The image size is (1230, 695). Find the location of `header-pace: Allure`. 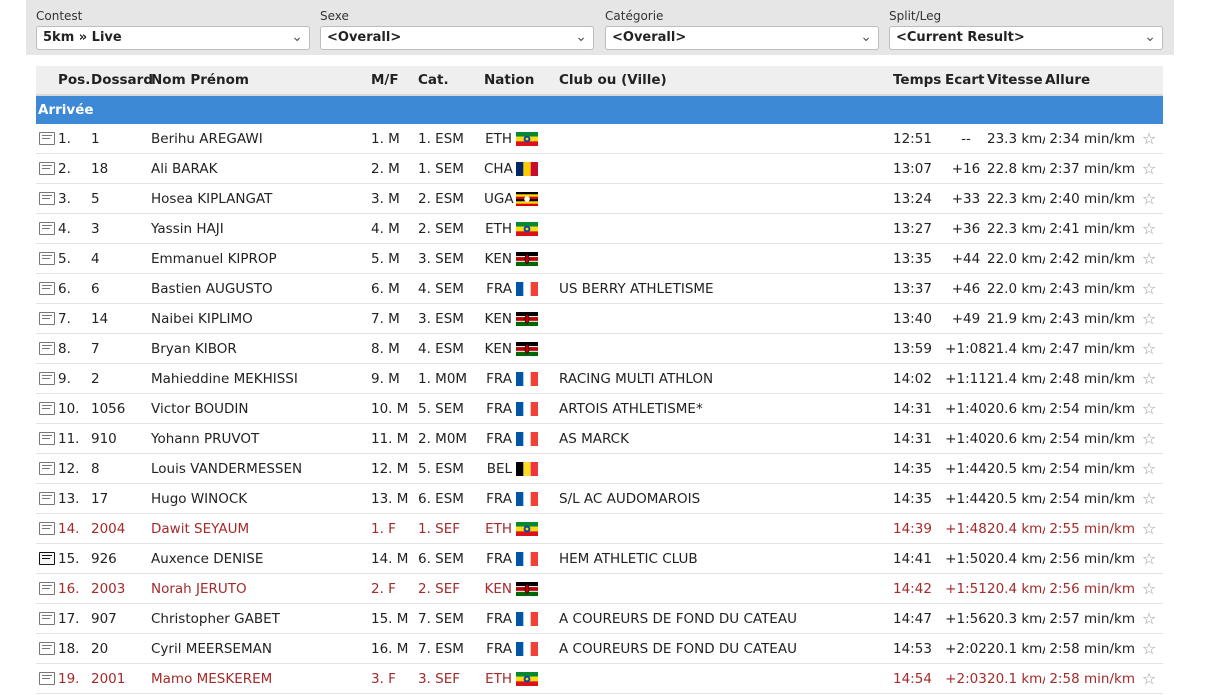

header-pace: Allure is located at coordinates (1090, 81).